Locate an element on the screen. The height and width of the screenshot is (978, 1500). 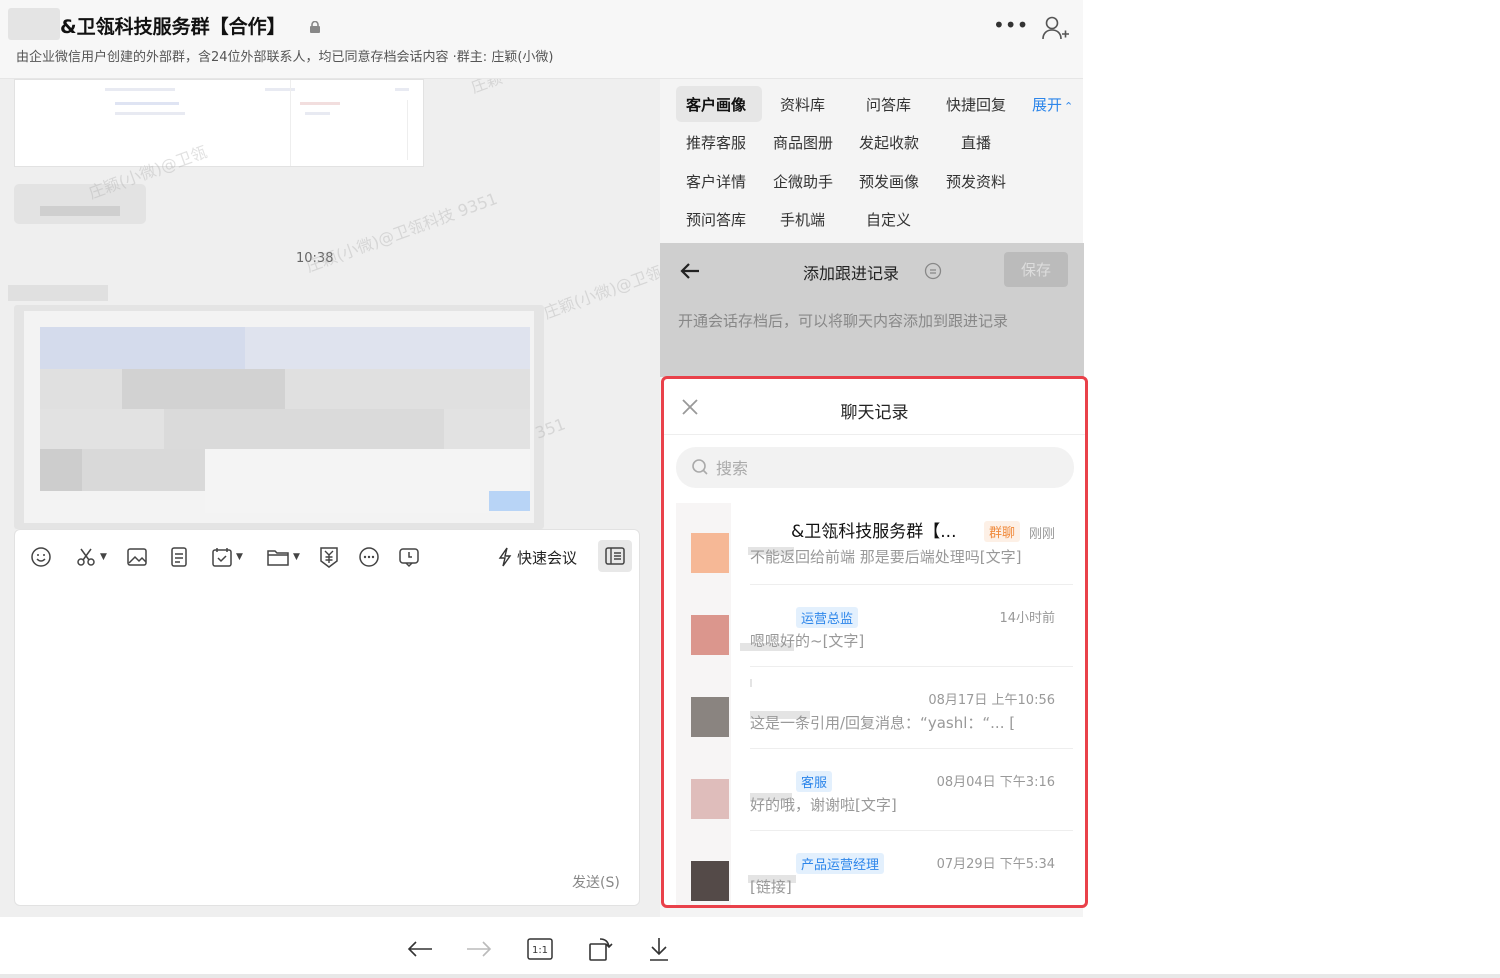
task-tool: ▼ is located at coordinates (227, 557).